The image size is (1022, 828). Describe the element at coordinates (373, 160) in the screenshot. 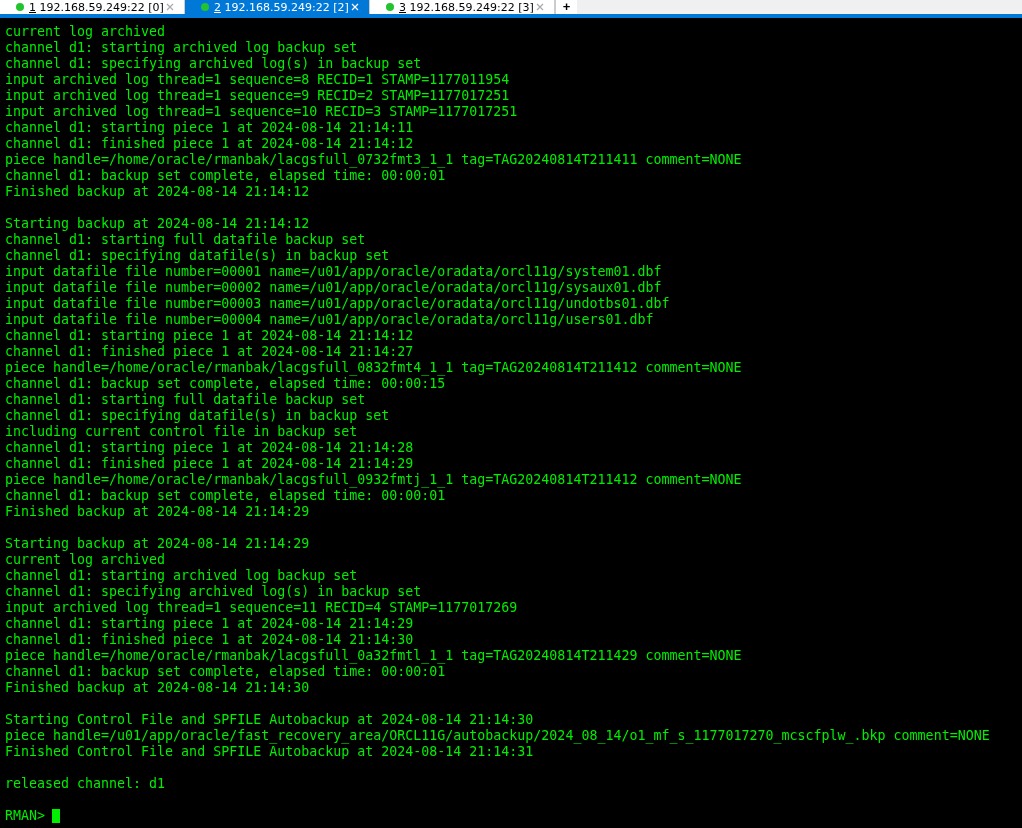

I see `terminal-line: piece handle=/home/oracle/rmanbak/lacgsfull_0732fmt3_1_1 tag=TAG20240814T211411 comment=NONE` at that location.